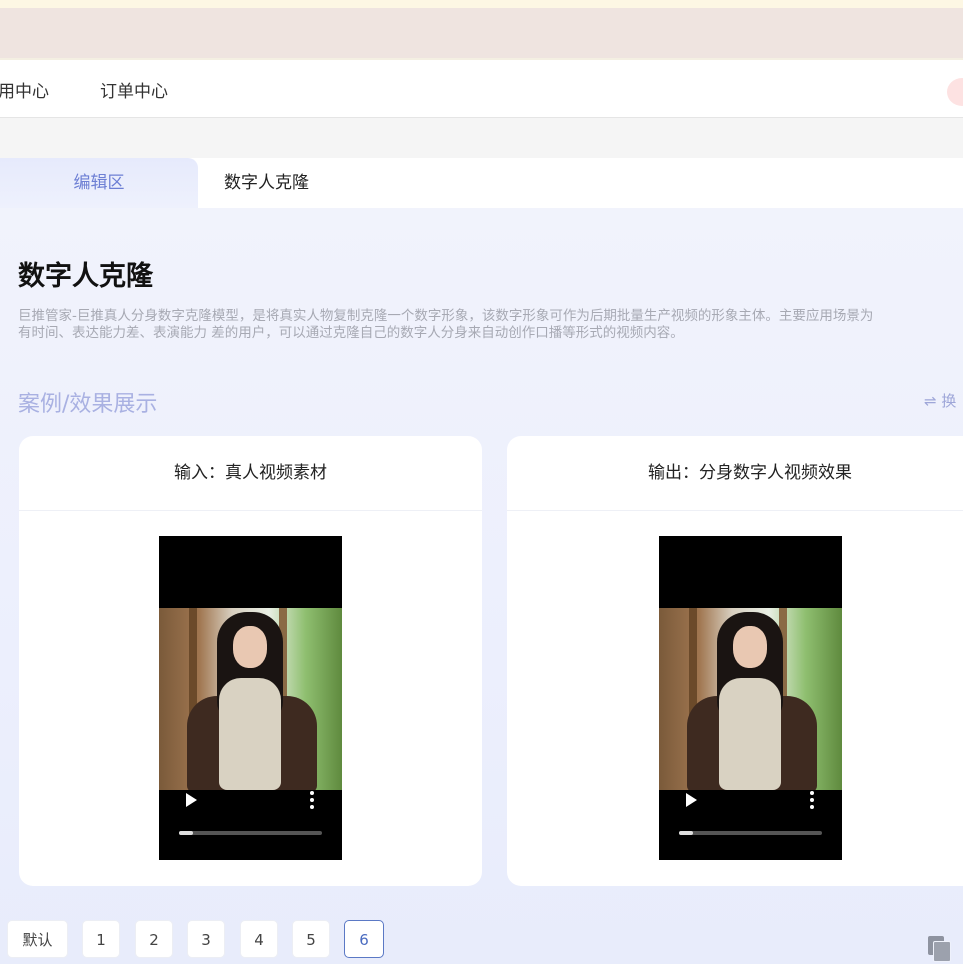 Image resolution: width=963 pixels, height=964 pixels. Describe the element at coordinates (154, 939) in the screenshot. I see `page-button: 2` at that location.